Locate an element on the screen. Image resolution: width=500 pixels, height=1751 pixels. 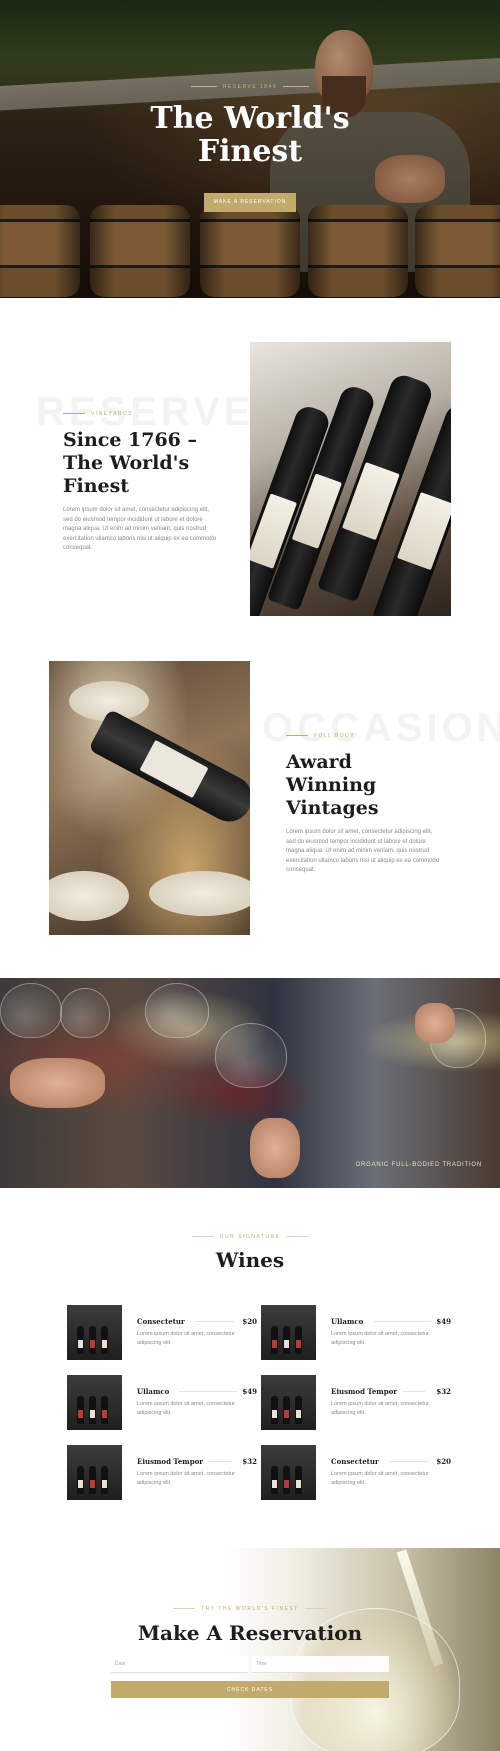
check-dates-button: Check Dates is located at coordinates (250, 1689).